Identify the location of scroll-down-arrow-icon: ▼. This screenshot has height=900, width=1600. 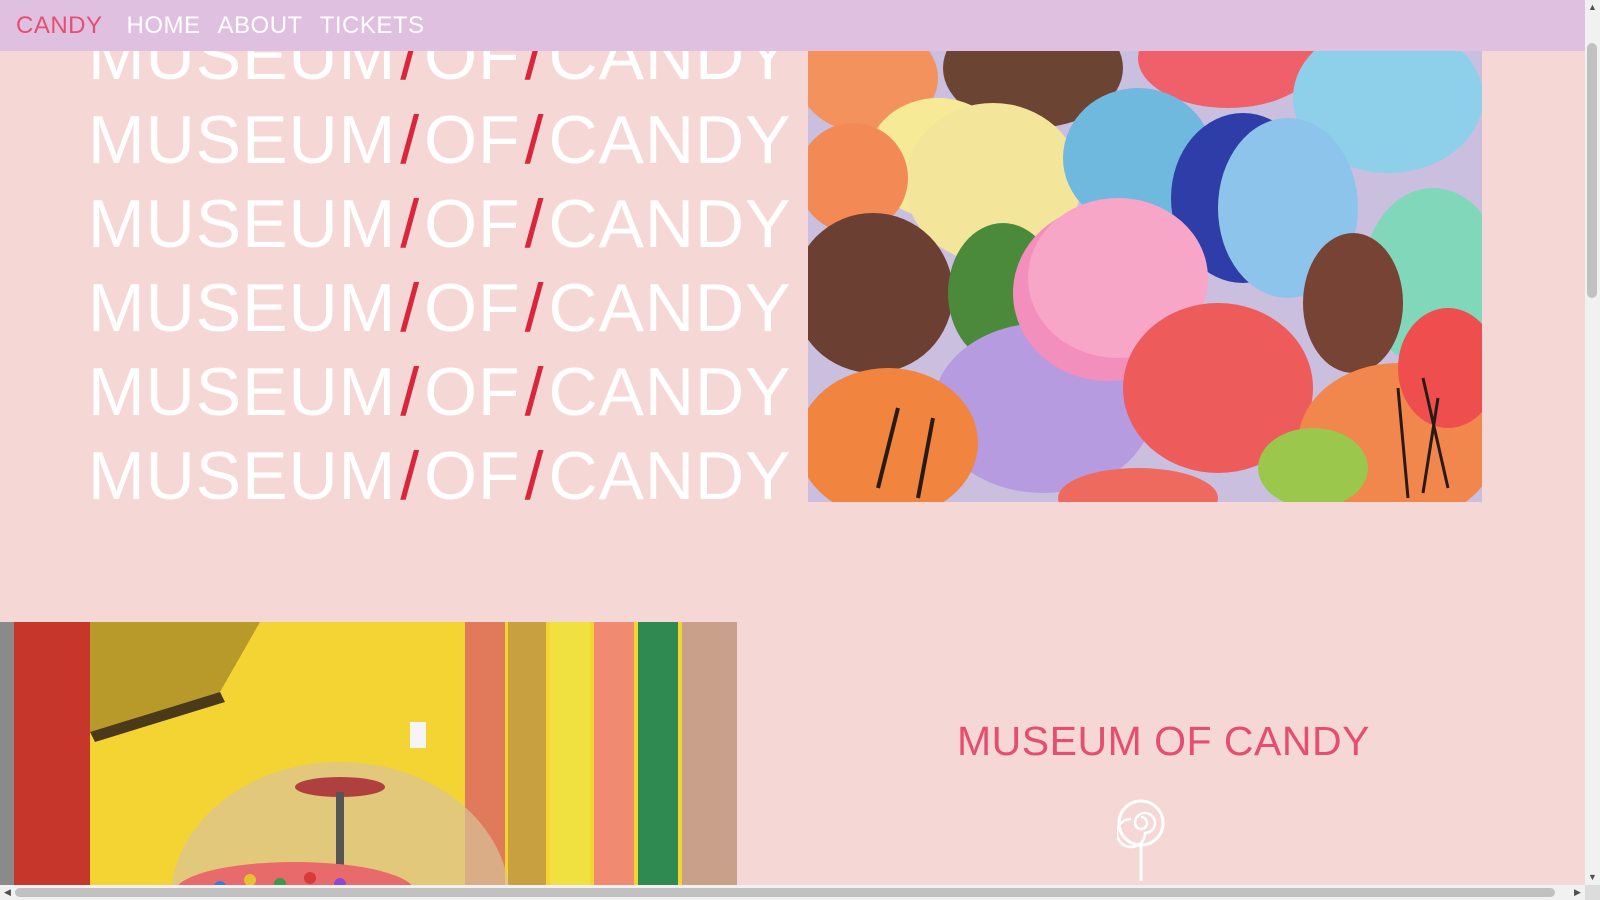
(1592, 877).